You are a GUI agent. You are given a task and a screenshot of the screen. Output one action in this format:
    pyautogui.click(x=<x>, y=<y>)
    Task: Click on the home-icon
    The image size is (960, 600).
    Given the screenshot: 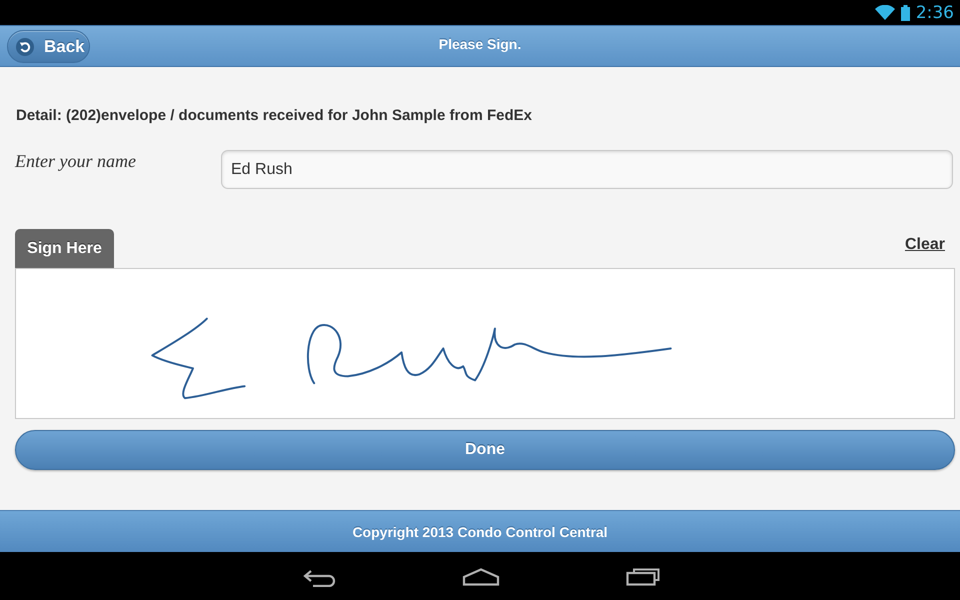 What is the action you would take?
    pyautogui.click(x=481, y=577)
    